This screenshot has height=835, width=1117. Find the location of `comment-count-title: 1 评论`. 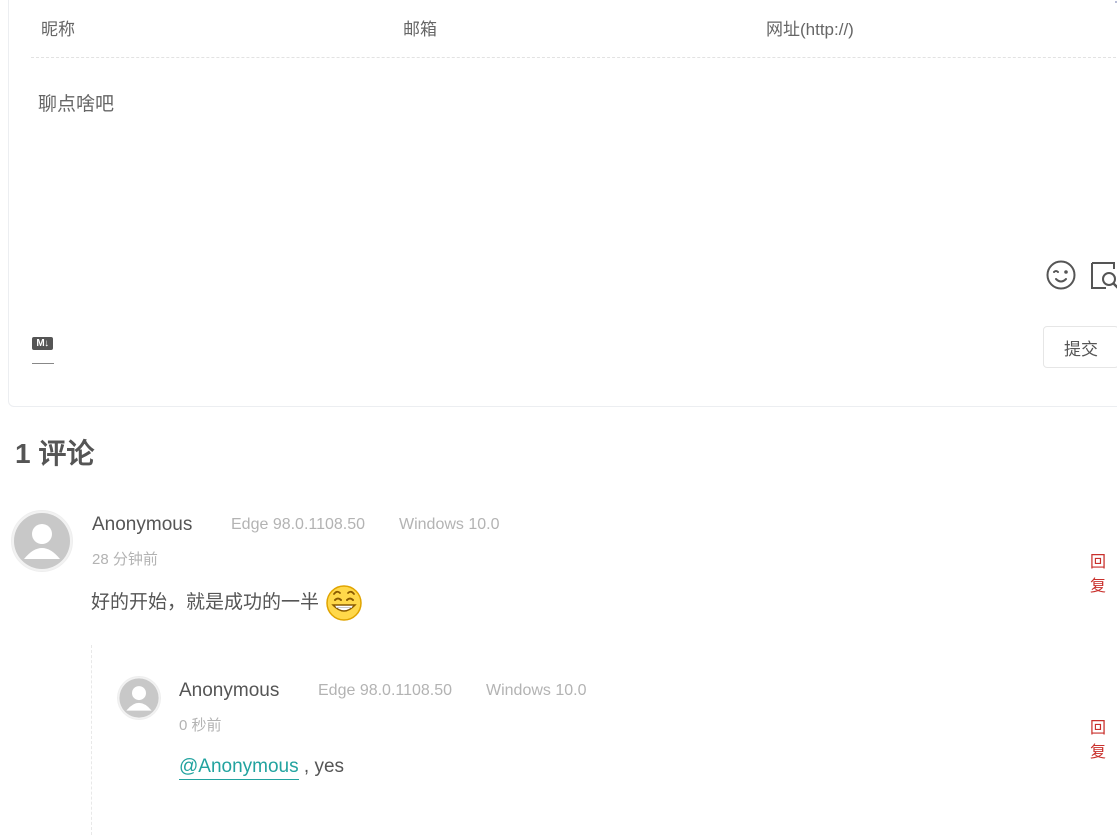

comment-count-title: 1 评论 is located at coordinates (54, 452).